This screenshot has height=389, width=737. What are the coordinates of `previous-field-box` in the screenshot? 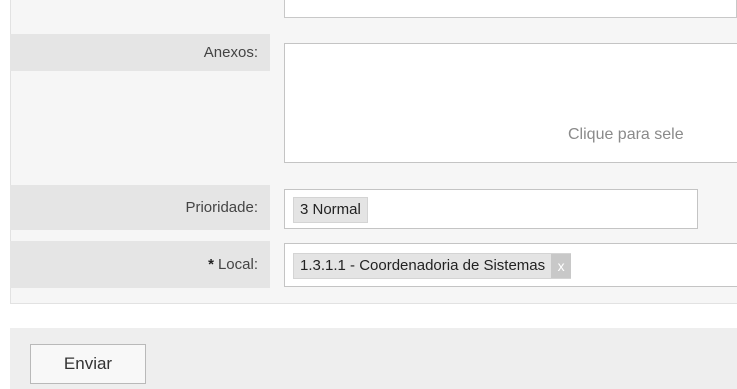 It's located at (510, 9).